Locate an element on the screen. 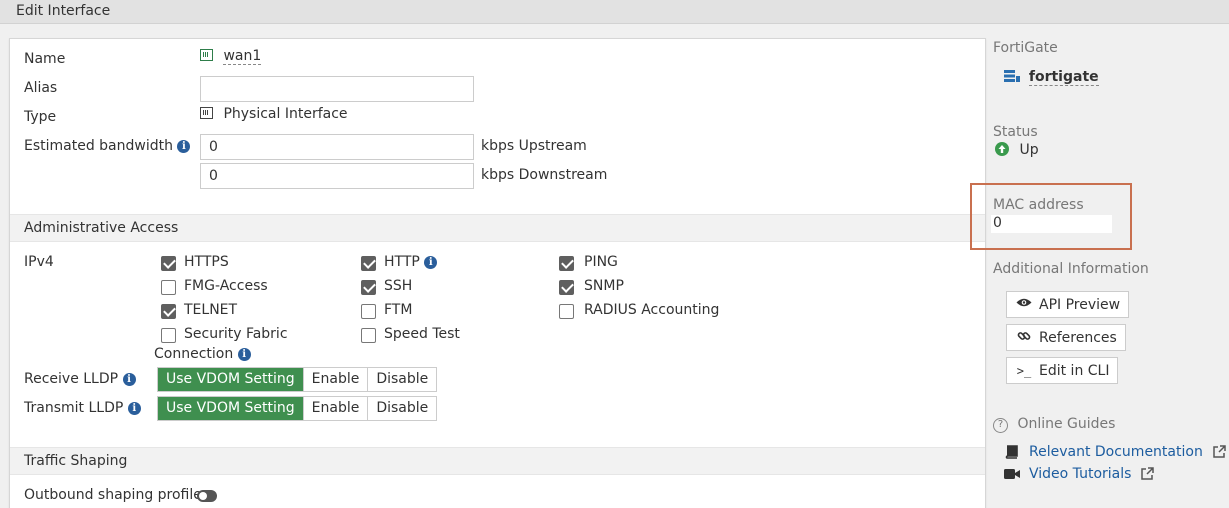 The width and height of the screenshot is (1229, 508). fortigate-icon is located at coordinates (1012, 76).